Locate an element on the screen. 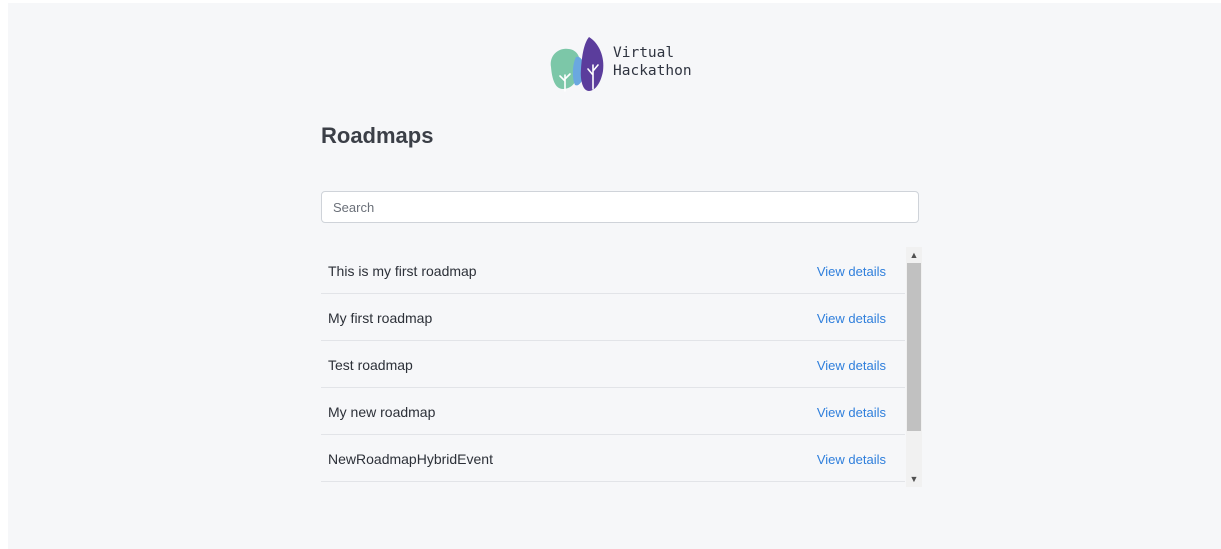 The width and height of the screenshot is (1221, 549). roadmap-name: Test roadmap is located at coordinates (370, 365).